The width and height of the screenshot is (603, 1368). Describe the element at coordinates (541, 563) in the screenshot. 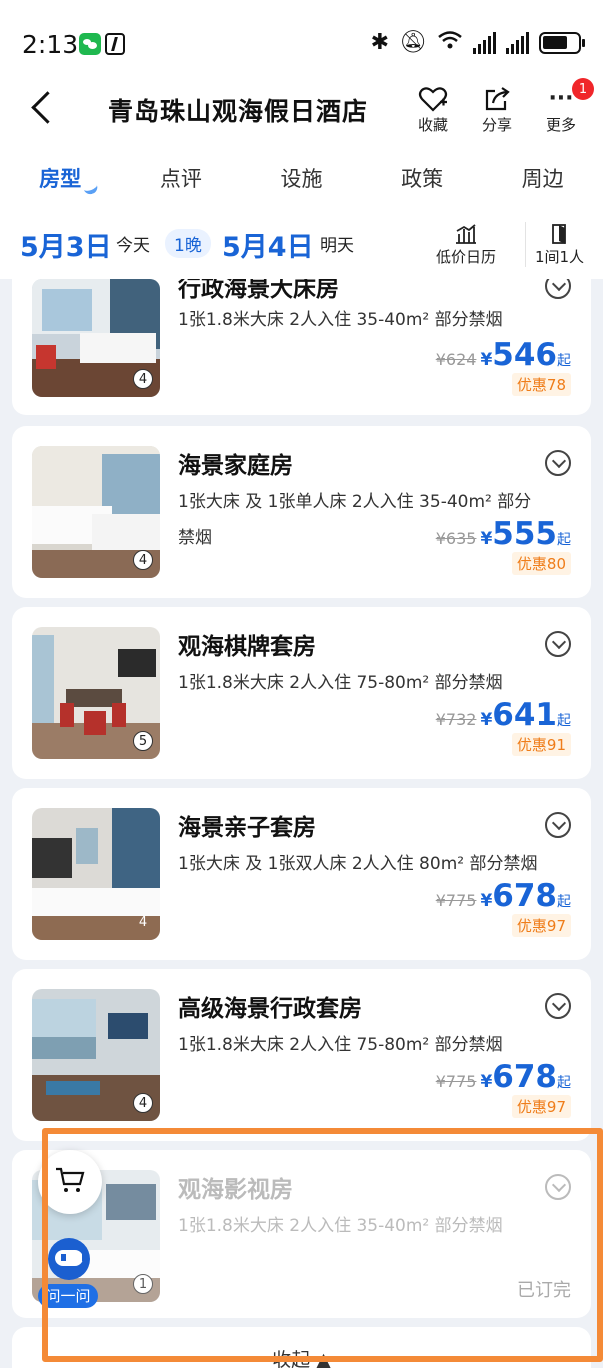

I see `discount-tag: 优惠80` at that location.